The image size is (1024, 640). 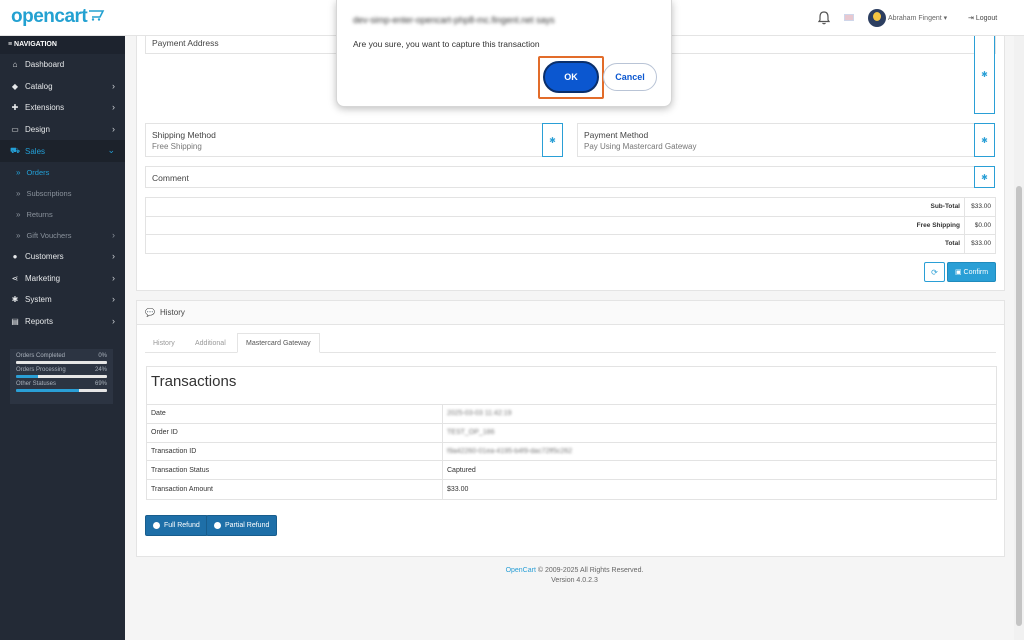 What do you see at coordinates (15, 322) in the screenshot?
I see `chart-icon: ▤` at bounding box center [15, 322].